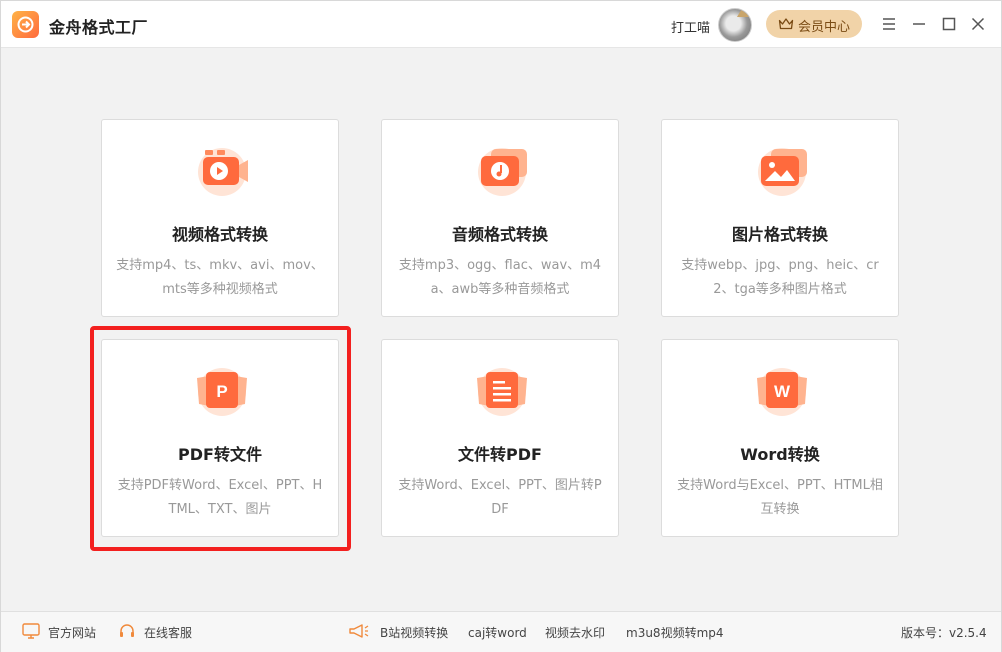 The width and height of the screenshot is (1002, 652). What do you see at coordinates (500, 218) in the screenshot?
I see `card-audio-convert: 音频格式转换 支持mp3、ogg、flac、wav、m4a、awb等多种音频格式` at bounding box center [500, 218].